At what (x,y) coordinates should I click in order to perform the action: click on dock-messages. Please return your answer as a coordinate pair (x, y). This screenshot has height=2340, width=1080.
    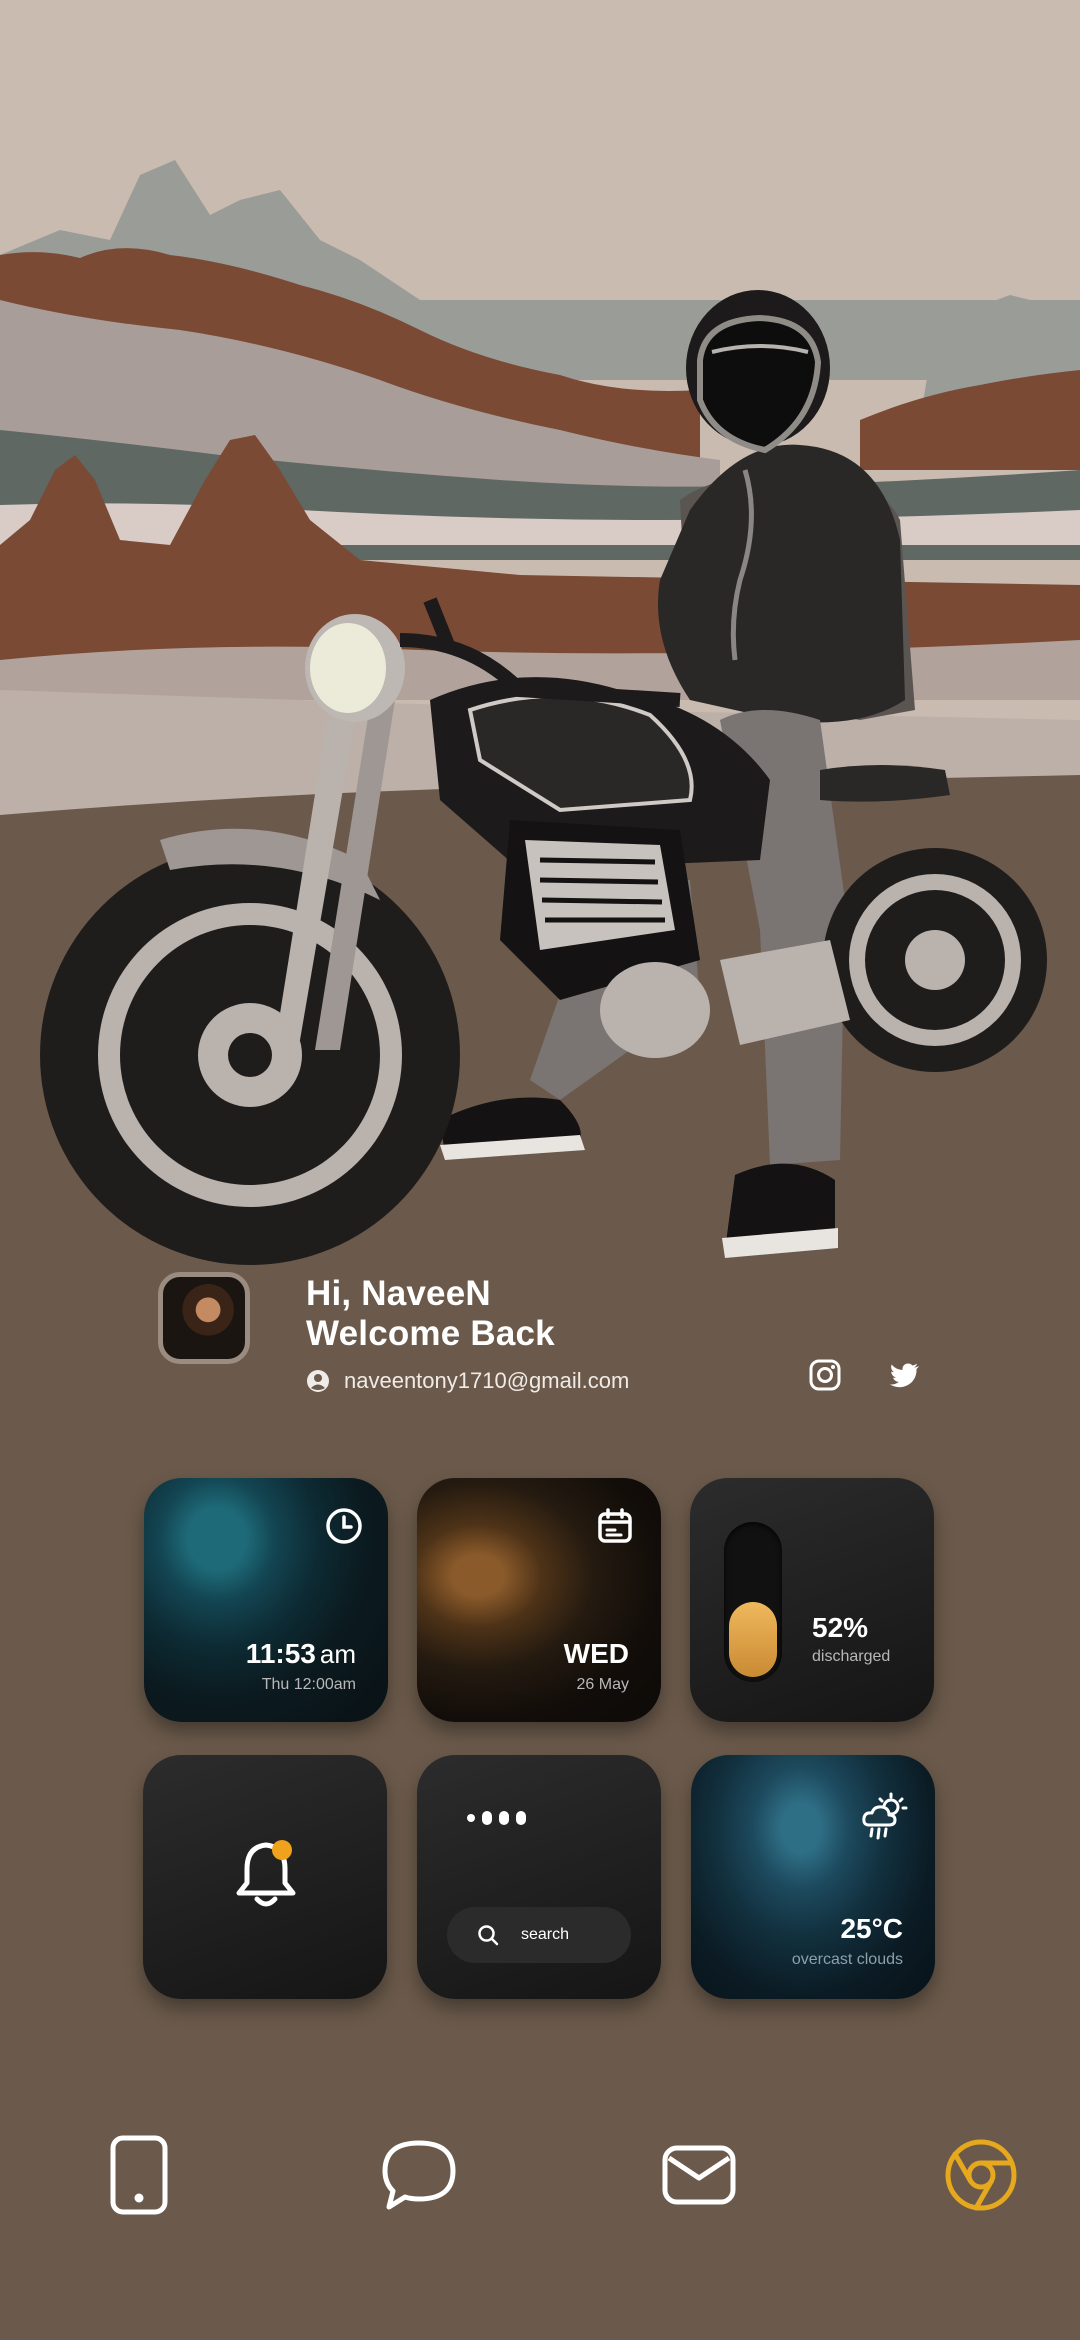
    Looking at the image, I should click on (419, 2175).